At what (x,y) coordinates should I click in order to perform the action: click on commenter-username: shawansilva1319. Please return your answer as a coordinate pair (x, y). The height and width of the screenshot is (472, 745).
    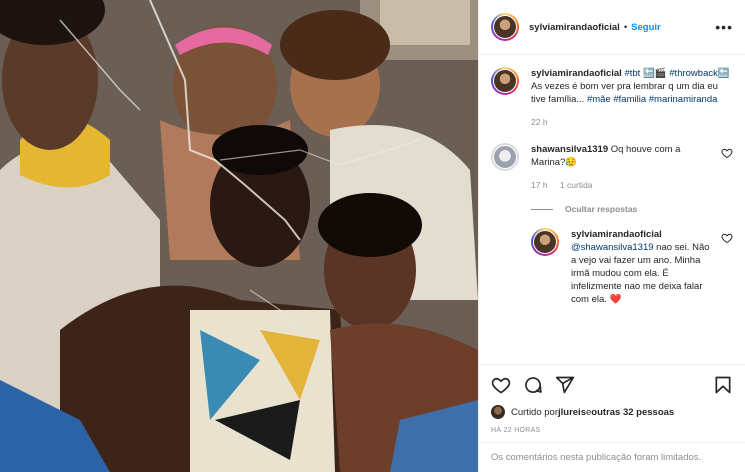
    Looking at the image, I should click on (569, 149).